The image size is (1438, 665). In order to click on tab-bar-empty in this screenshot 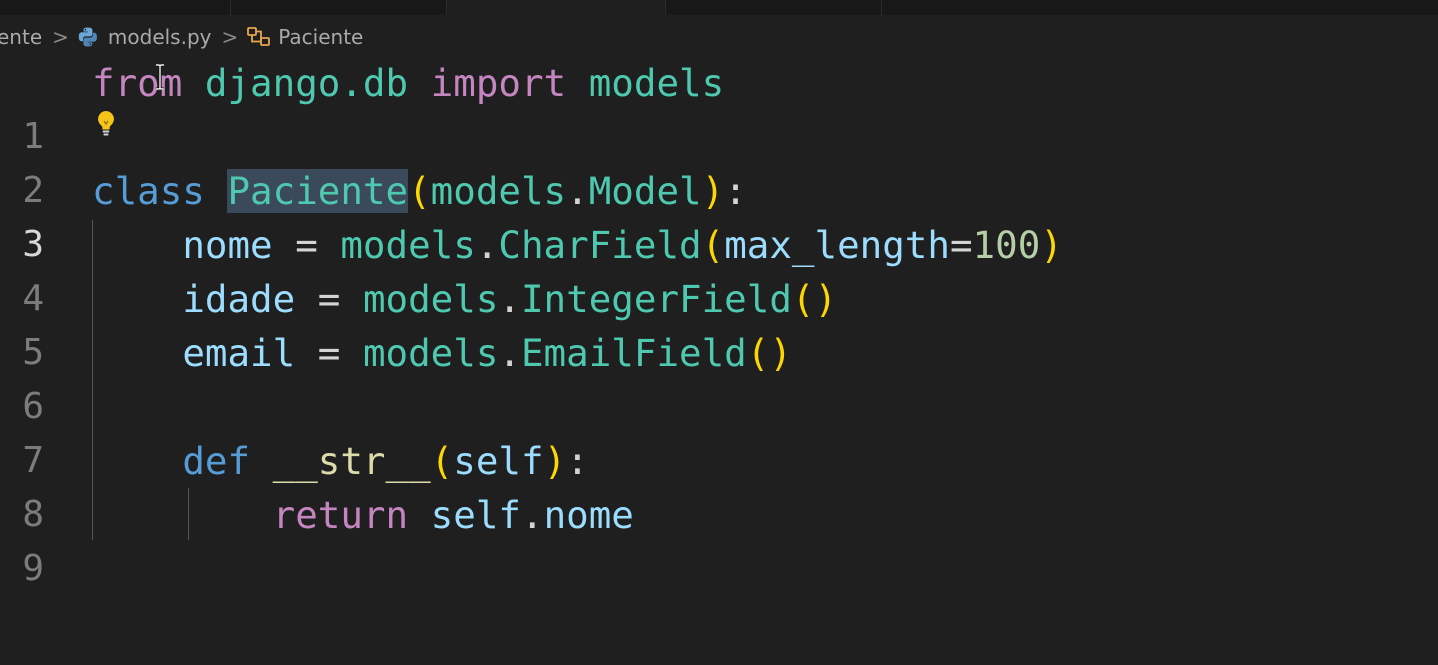, I will do `click(1160, 7)`.